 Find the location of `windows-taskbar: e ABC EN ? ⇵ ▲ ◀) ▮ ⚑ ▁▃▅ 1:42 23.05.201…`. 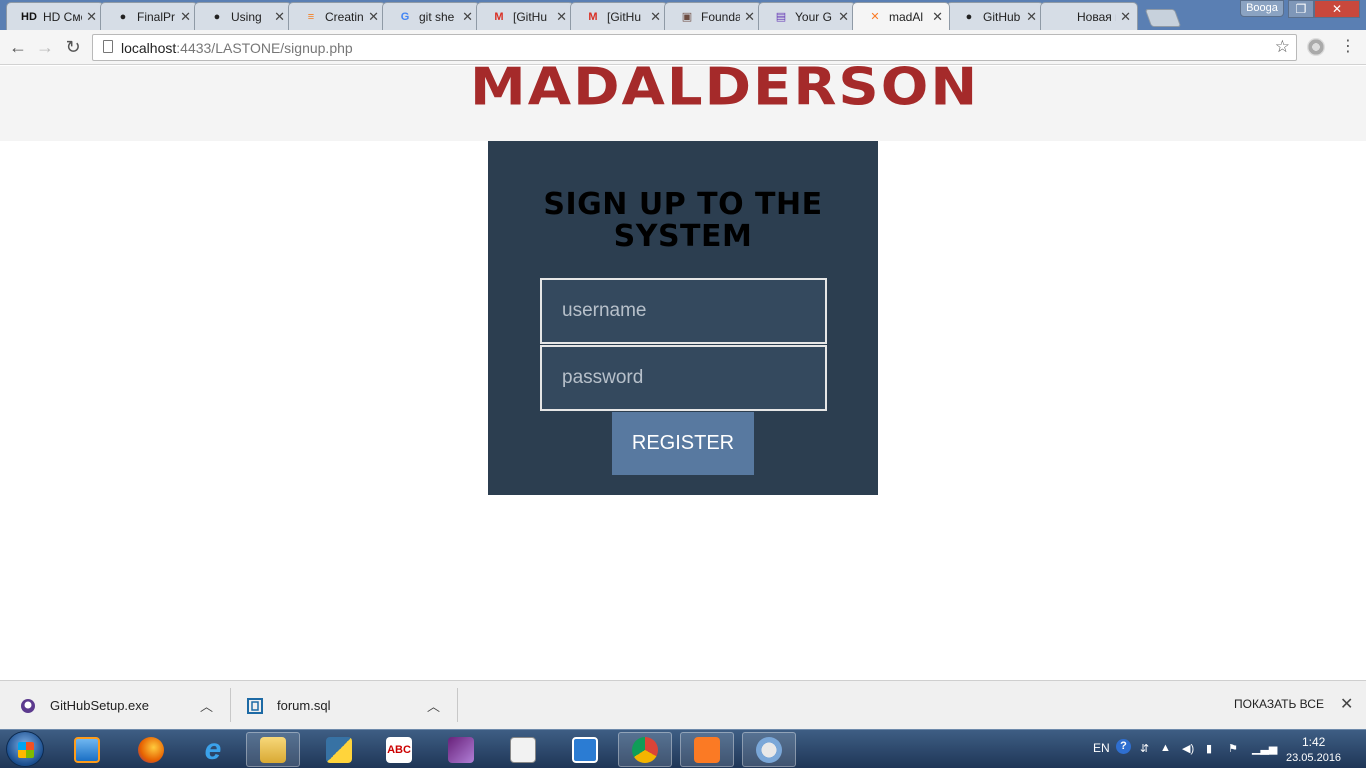

windows-taskbar: e ABC EN ? ⇵ ▲ ◀) ▮ ⚑ ▁▃▅ 1:42 23.05.201… is located at coordinates (683, 748).